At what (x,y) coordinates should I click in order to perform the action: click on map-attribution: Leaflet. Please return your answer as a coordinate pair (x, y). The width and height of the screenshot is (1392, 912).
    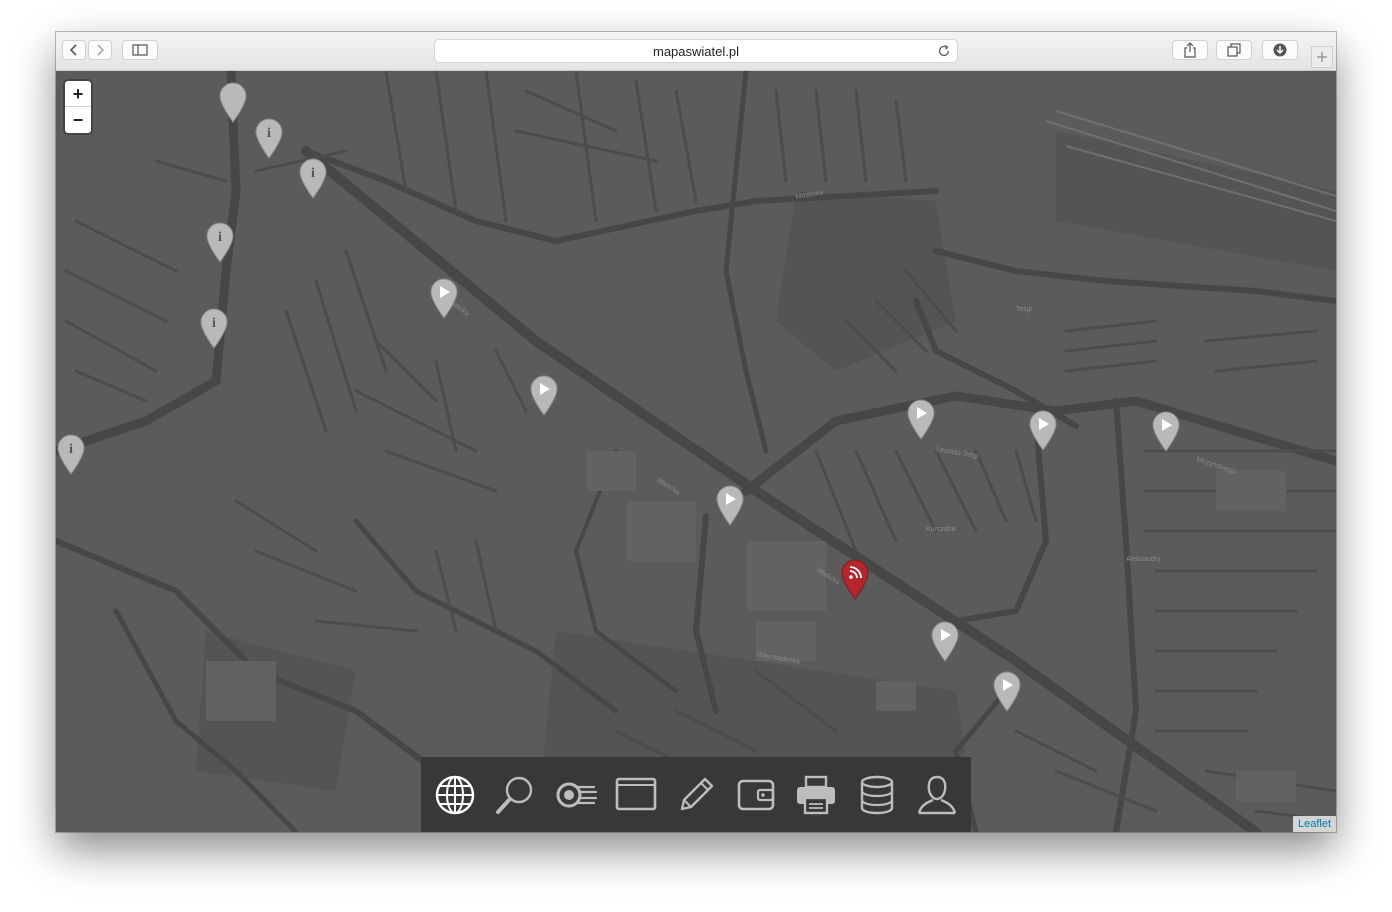
    Looking at the image, I should click on (1314, 824).